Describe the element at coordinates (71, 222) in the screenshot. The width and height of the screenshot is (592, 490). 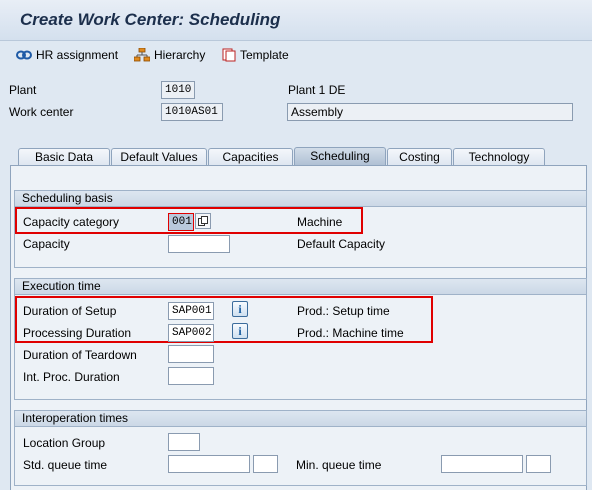
I see `capacity-category-label: Capacity category` at that location.